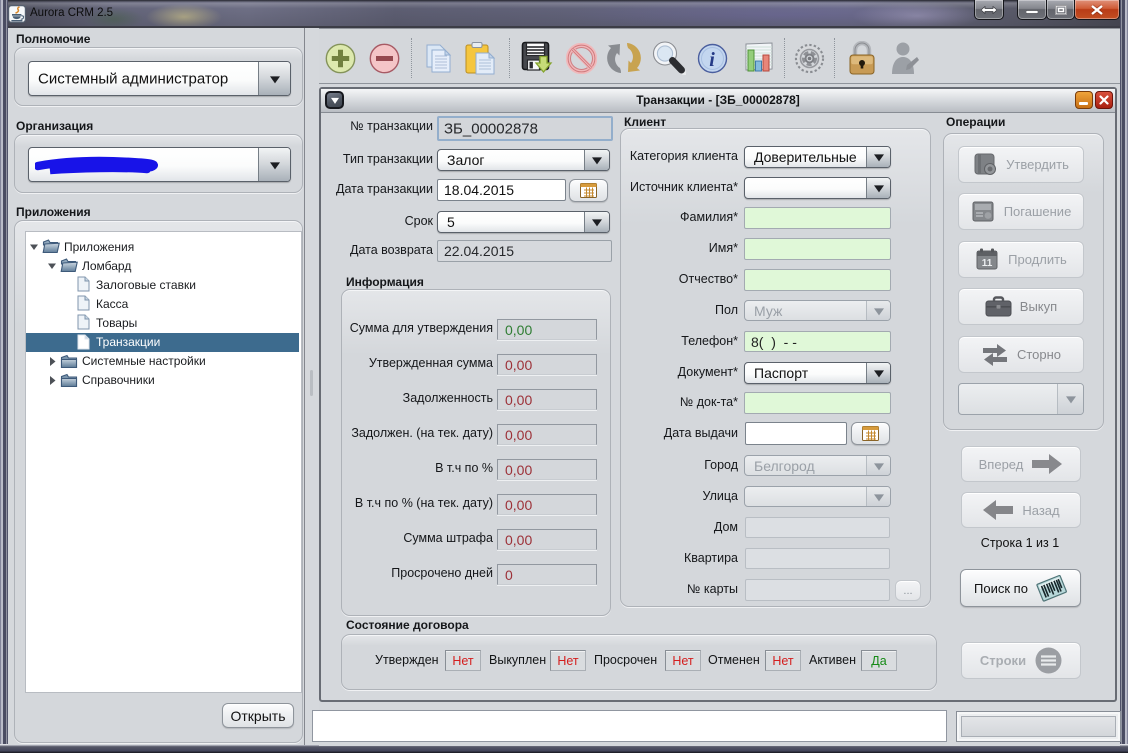 The width and height of the screenshot is (1128, 753). Describe the element at coordinates (712, 60) in the screenshot. I see `svg-text: i` at that location.